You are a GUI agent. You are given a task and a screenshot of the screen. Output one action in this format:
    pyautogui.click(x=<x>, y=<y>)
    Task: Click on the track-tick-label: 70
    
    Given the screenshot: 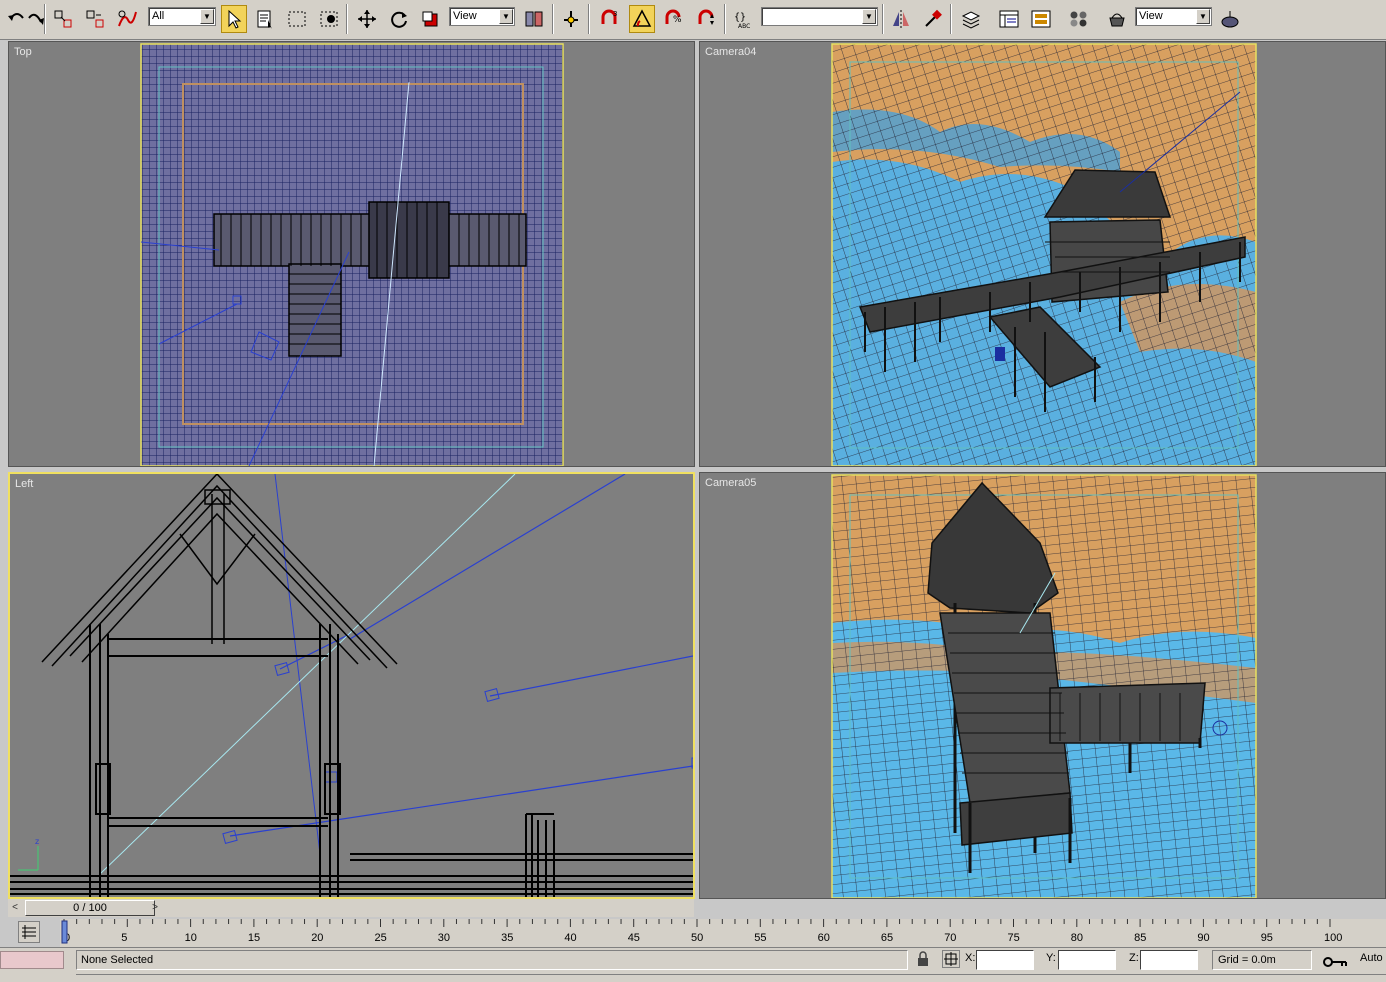 What is the action you would take?
    pyautogui.click(x=950, y=938)
    